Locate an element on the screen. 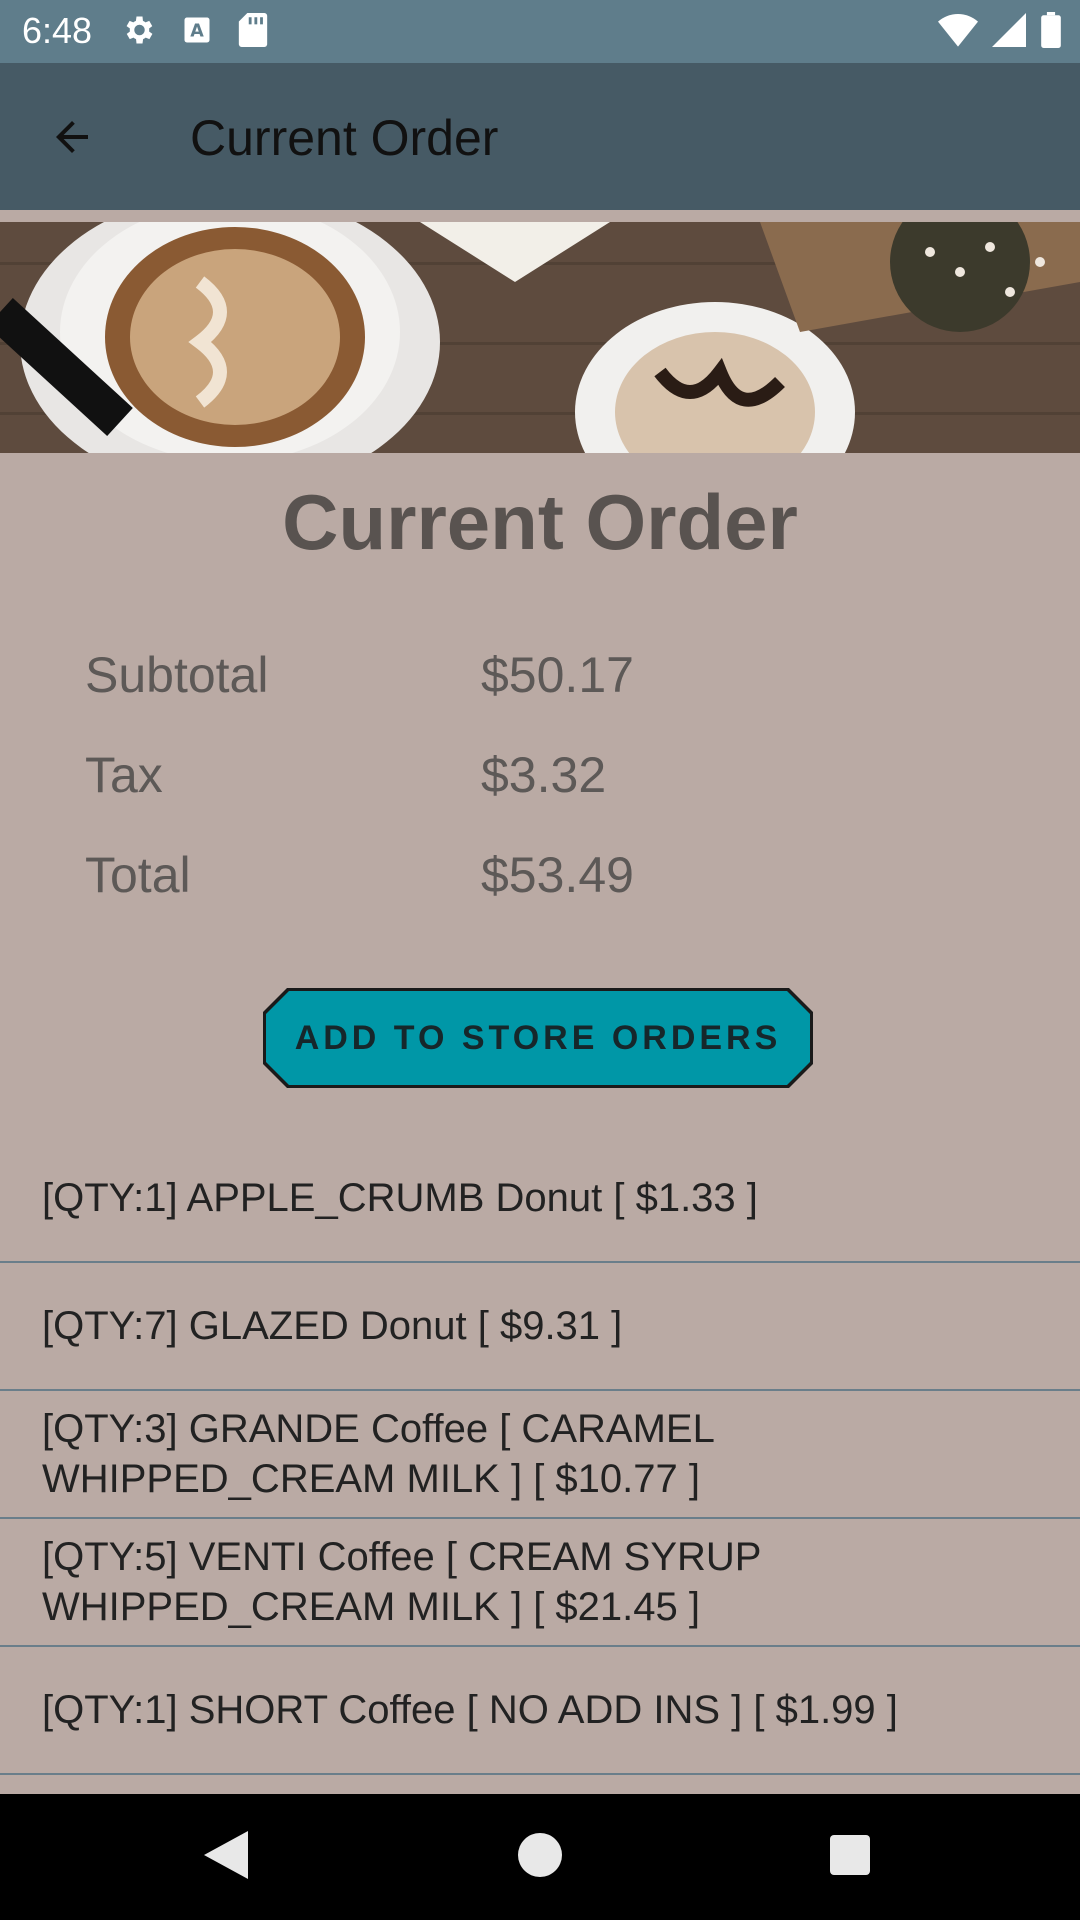 The width and height of the screenshot is (1080, 1920). nav-recents-icon is located at coordinates (850, 1857).